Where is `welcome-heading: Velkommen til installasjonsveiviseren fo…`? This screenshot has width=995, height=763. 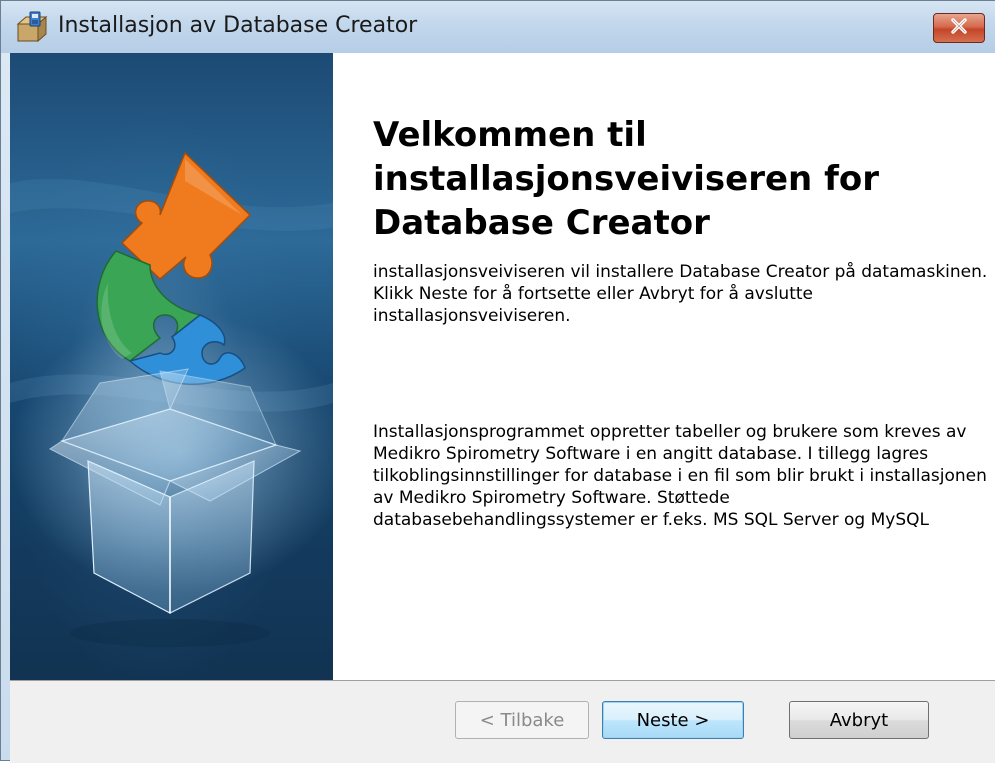 welcome-heading: Velkommen til installasjonsveiviseren fo… is located at coordinates (626, 179).